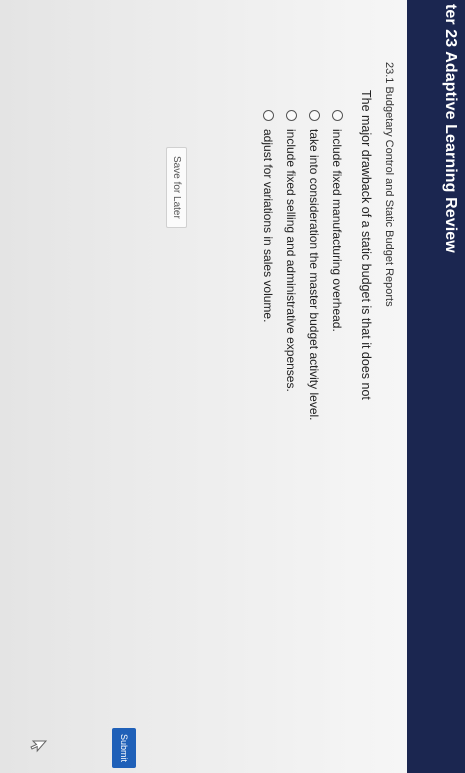 This screenshot has width=465, height=773. What do you see at coordinates (450, 128) in the screenshot?
I see `page-title: ter 23 Adaptive Learning Review` at bounding box center [450, 128].